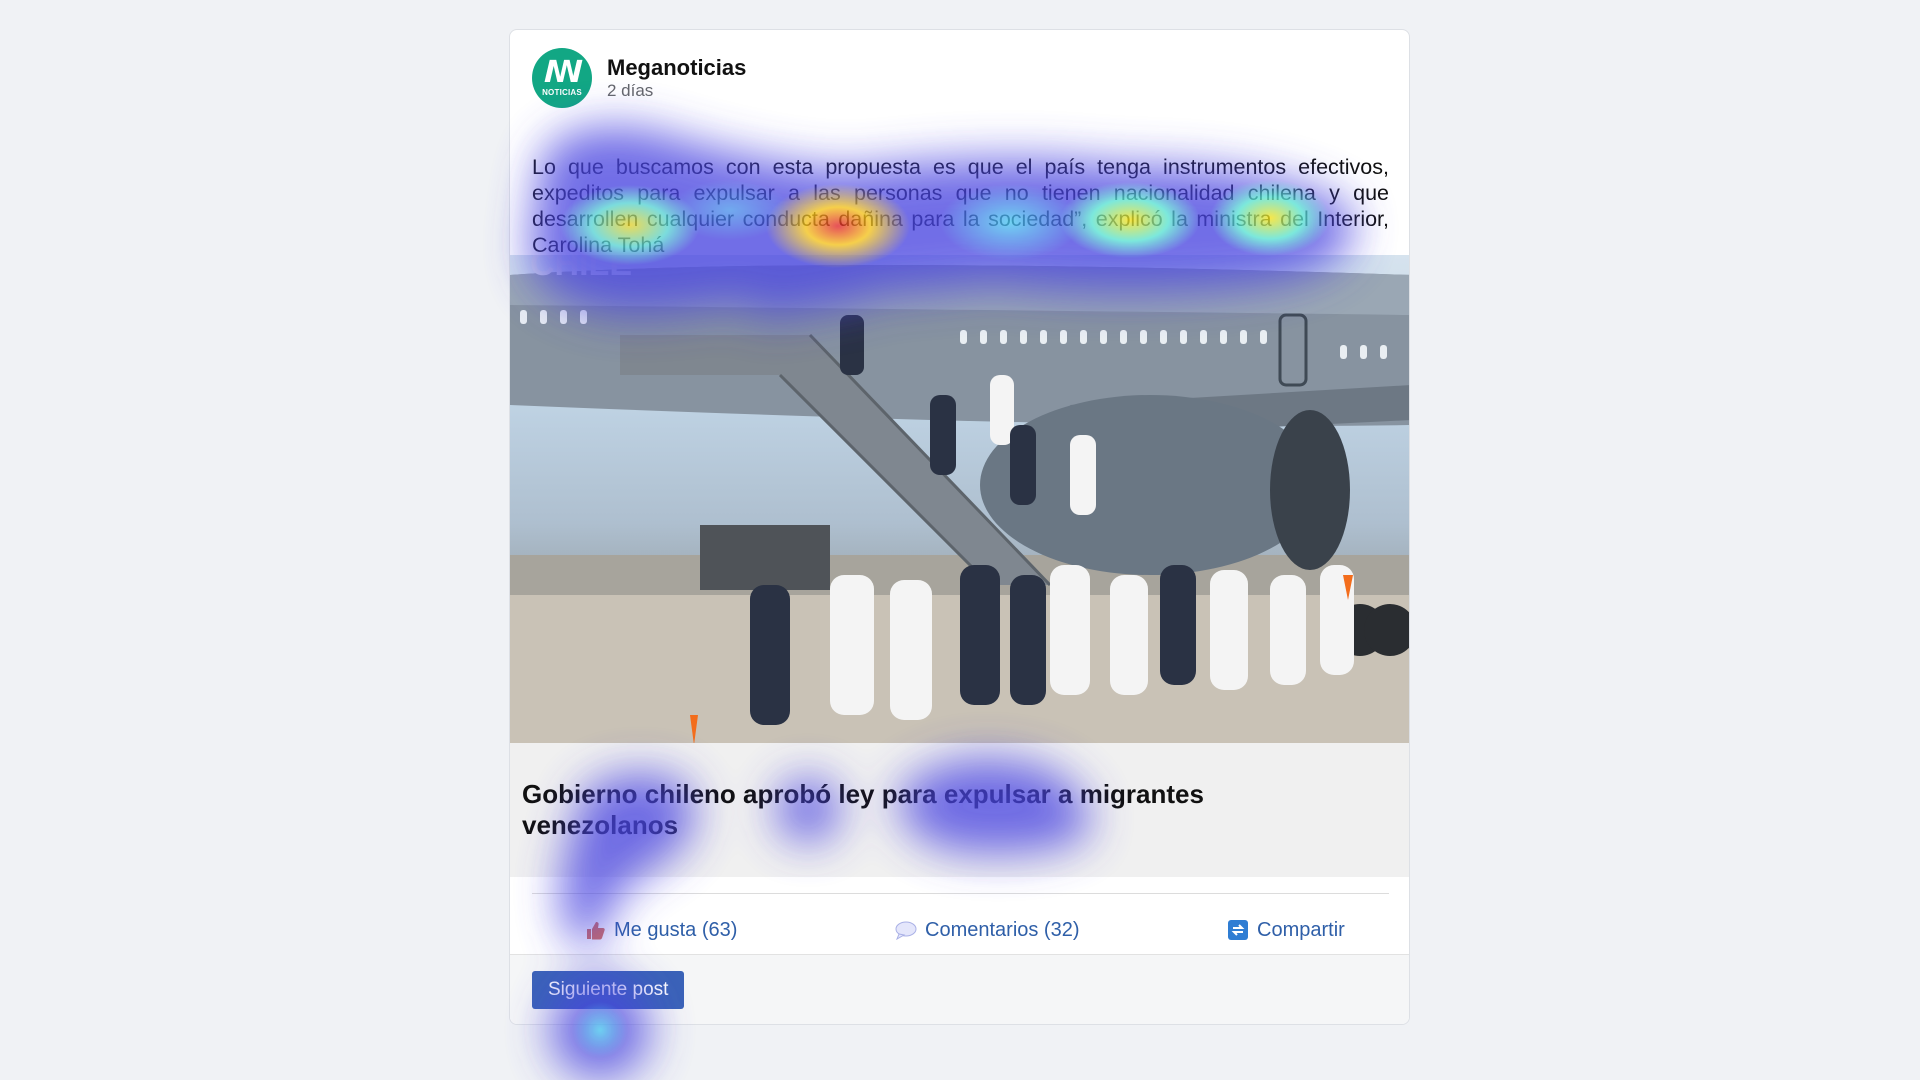  I want to click on post-time: 2 días, so click(630, 90).